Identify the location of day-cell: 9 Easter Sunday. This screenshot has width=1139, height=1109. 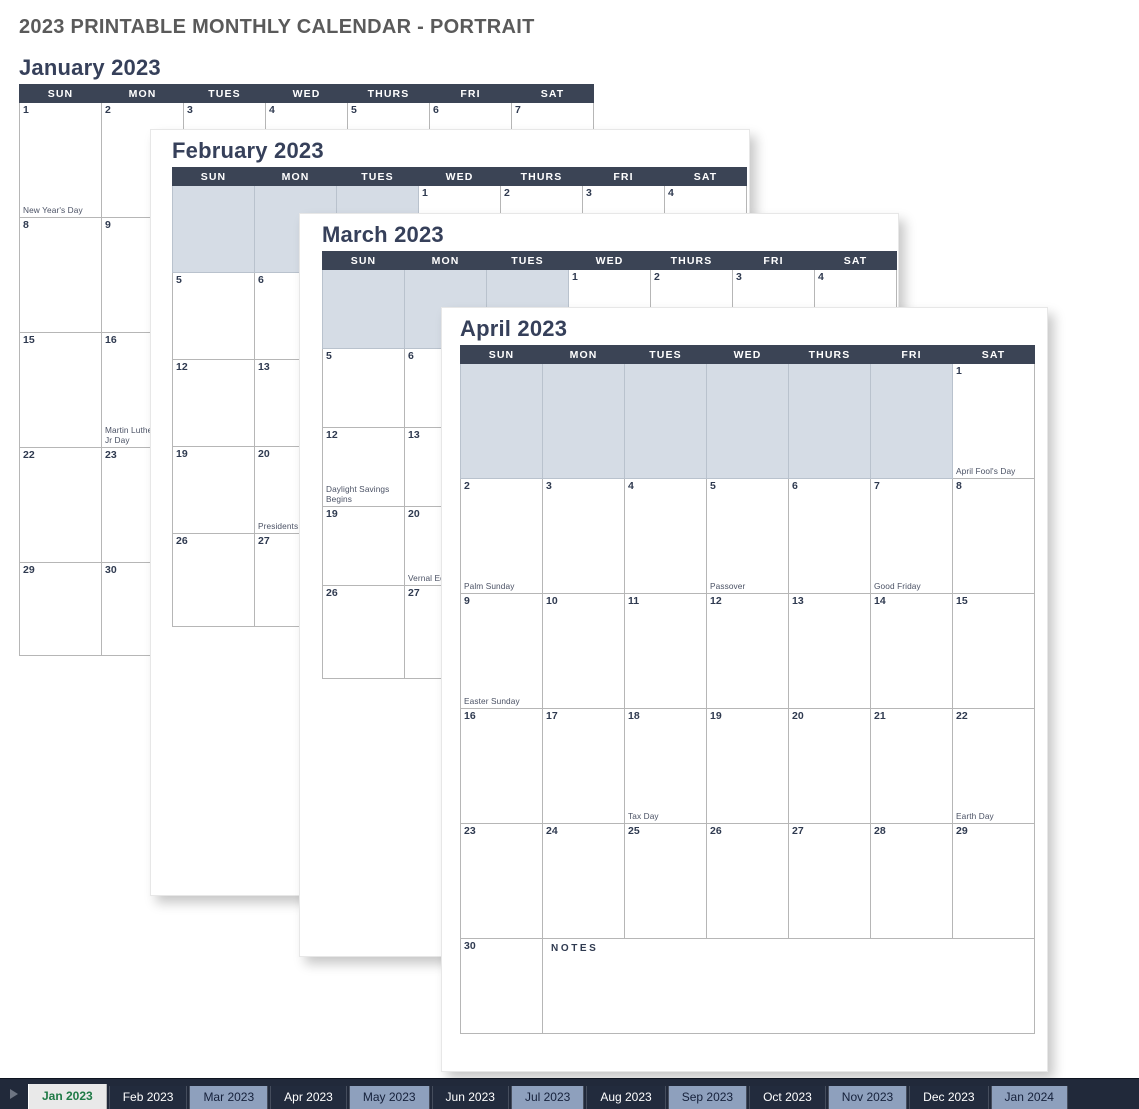
(501, 651).